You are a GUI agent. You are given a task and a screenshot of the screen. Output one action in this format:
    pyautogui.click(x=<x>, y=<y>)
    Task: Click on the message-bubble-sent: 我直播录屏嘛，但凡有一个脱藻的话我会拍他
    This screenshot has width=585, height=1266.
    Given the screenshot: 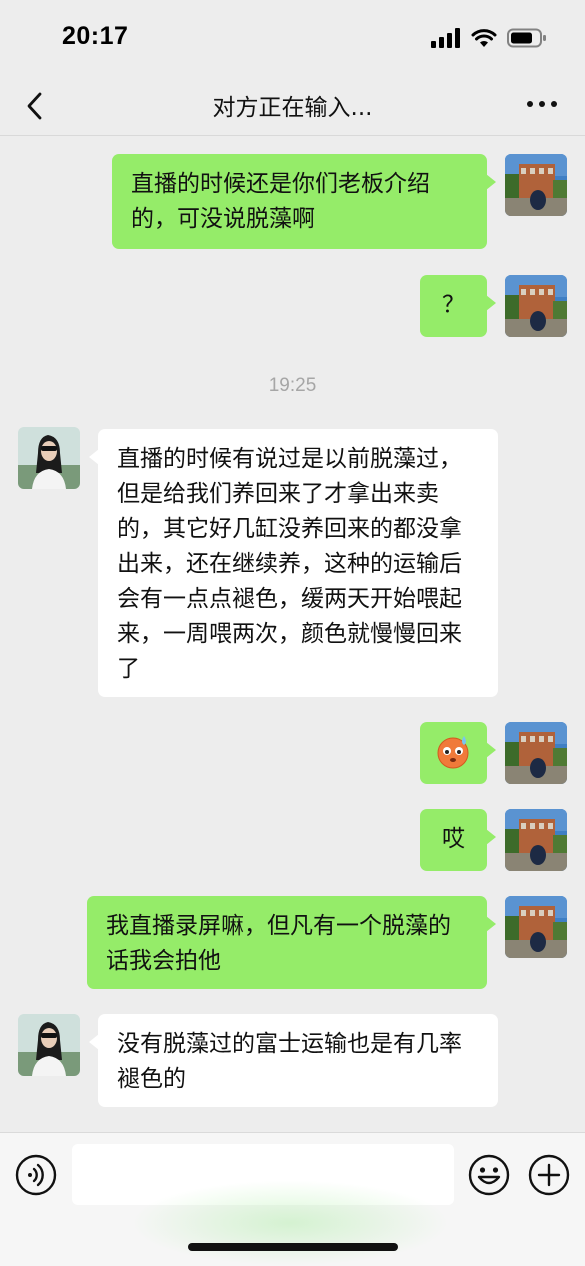 What is the action you would take?
    pyautogui.click(x=291, y=942)
    